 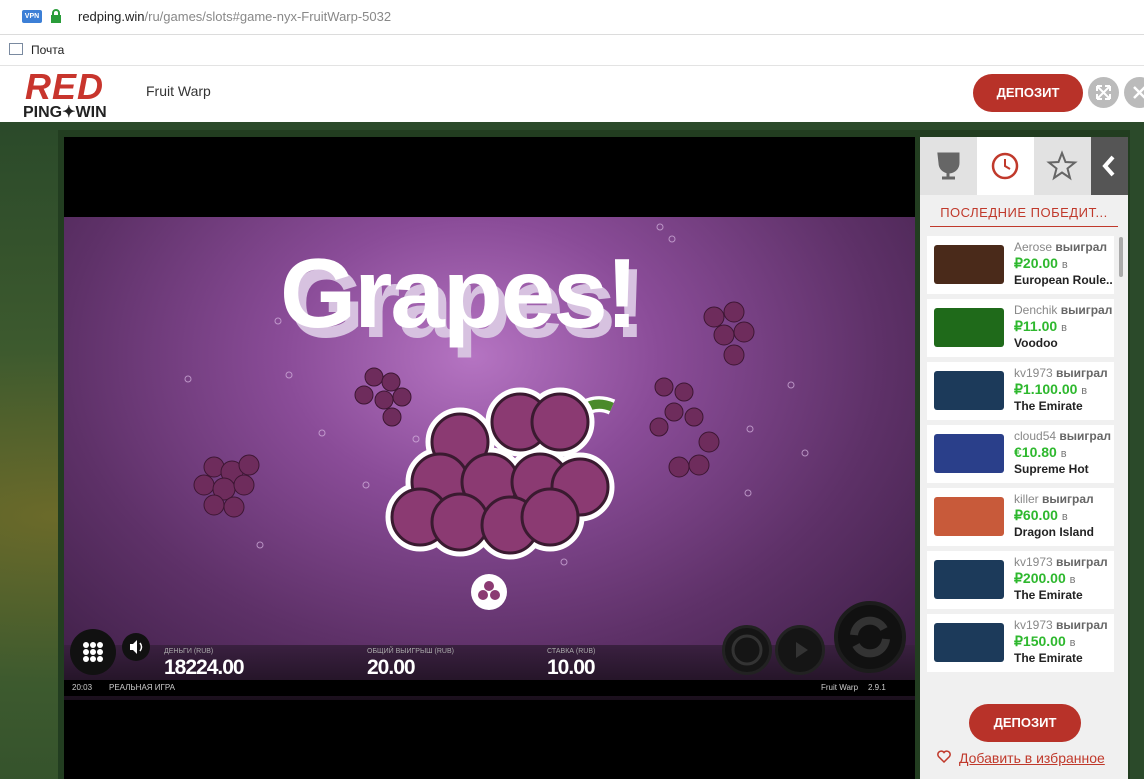 I want to click on money-value: 18224.00, so click(x=204, y=667).